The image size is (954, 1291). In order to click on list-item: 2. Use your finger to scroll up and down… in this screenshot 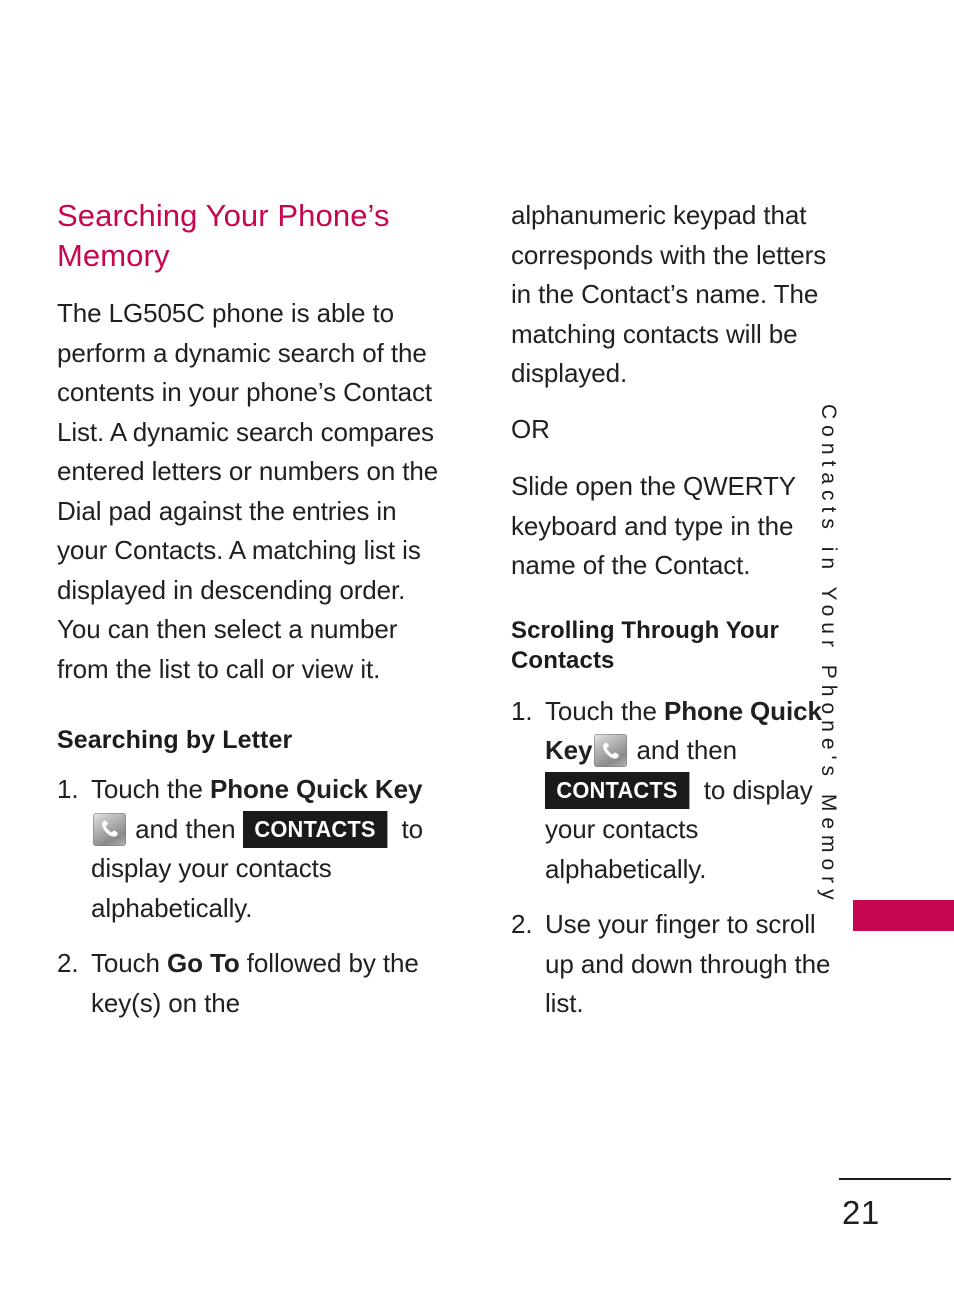, I will do `click(680, 964)`.